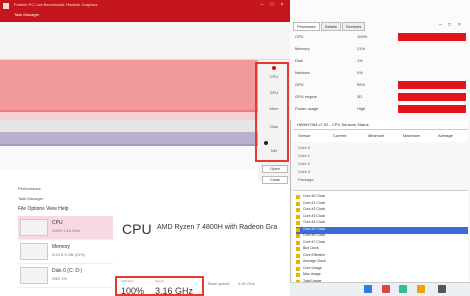 This screenshot has height=296, width=470. I want to click on sensor-list-name: Max Usage, so click(312, 274).